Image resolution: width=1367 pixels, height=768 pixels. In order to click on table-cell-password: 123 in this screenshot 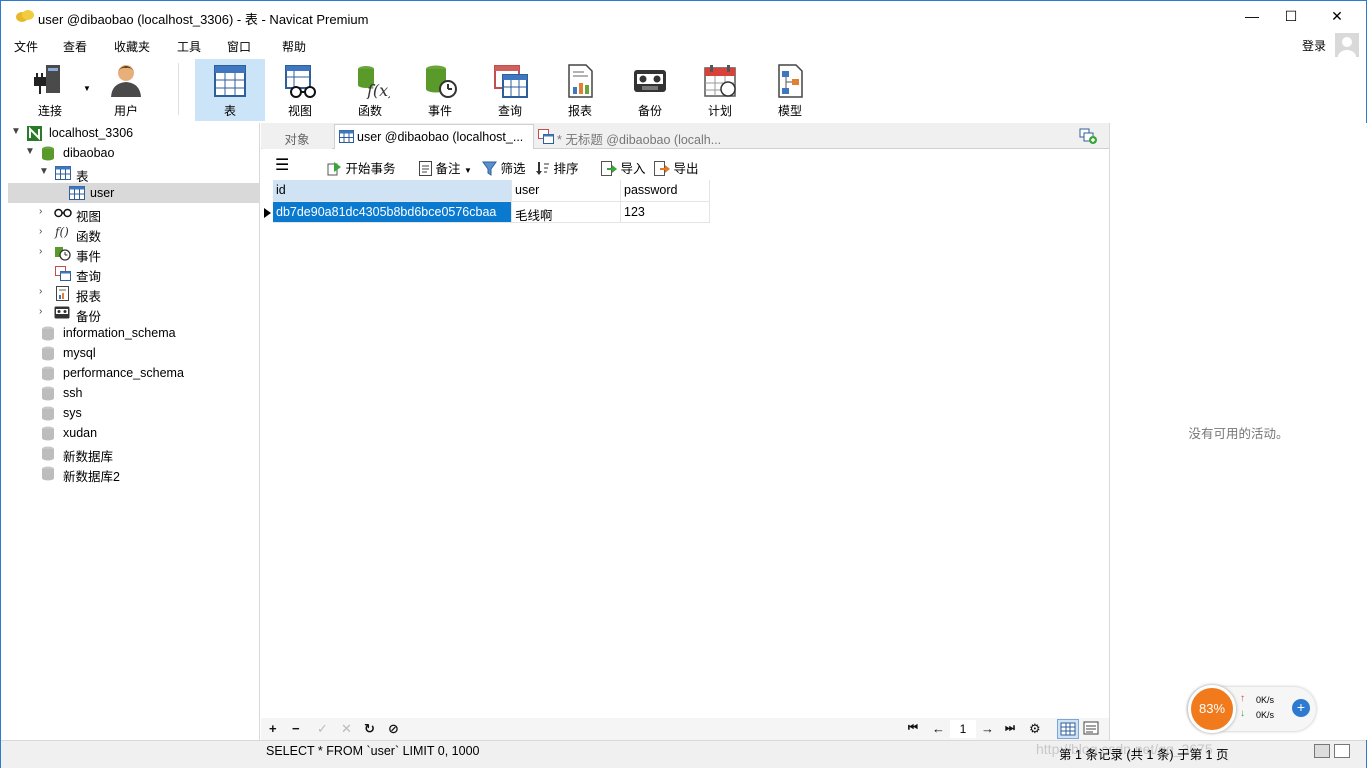, I will do `click(665, 212)`.